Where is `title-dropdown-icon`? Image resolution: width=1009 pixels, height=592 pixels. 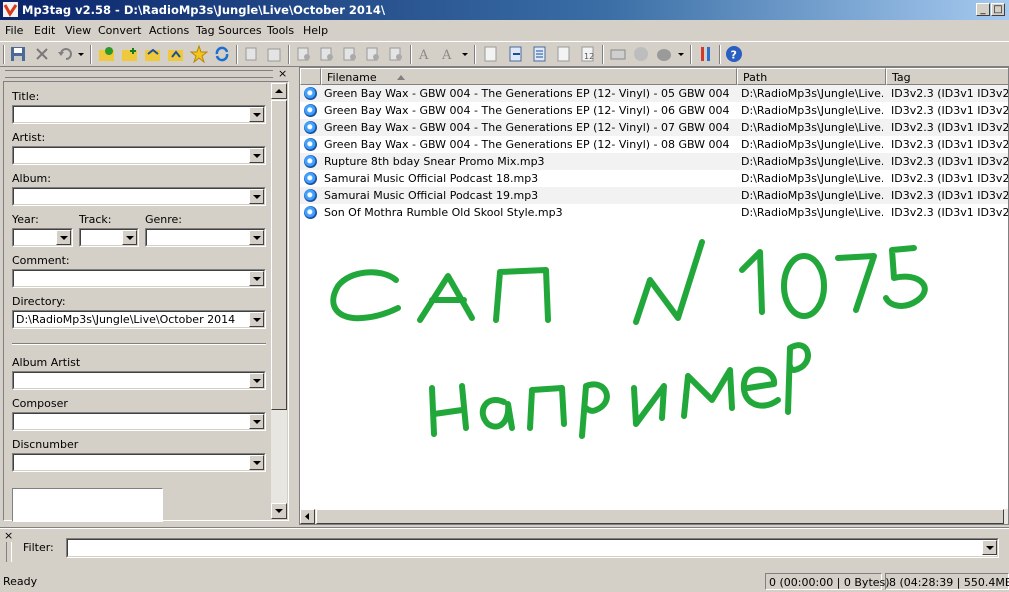 title-dropdown-icon is located at coordinates (256, 114).